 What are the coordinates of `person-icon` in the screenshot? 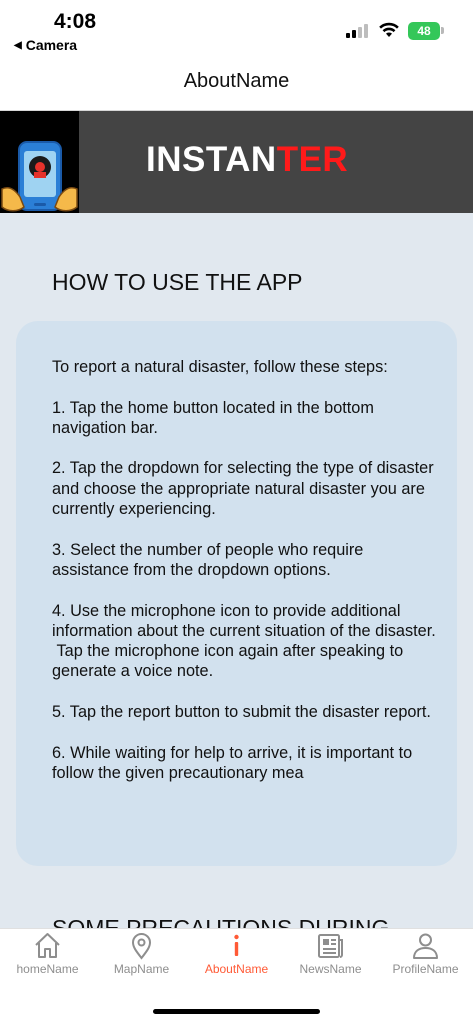 It's located at (425, 946).